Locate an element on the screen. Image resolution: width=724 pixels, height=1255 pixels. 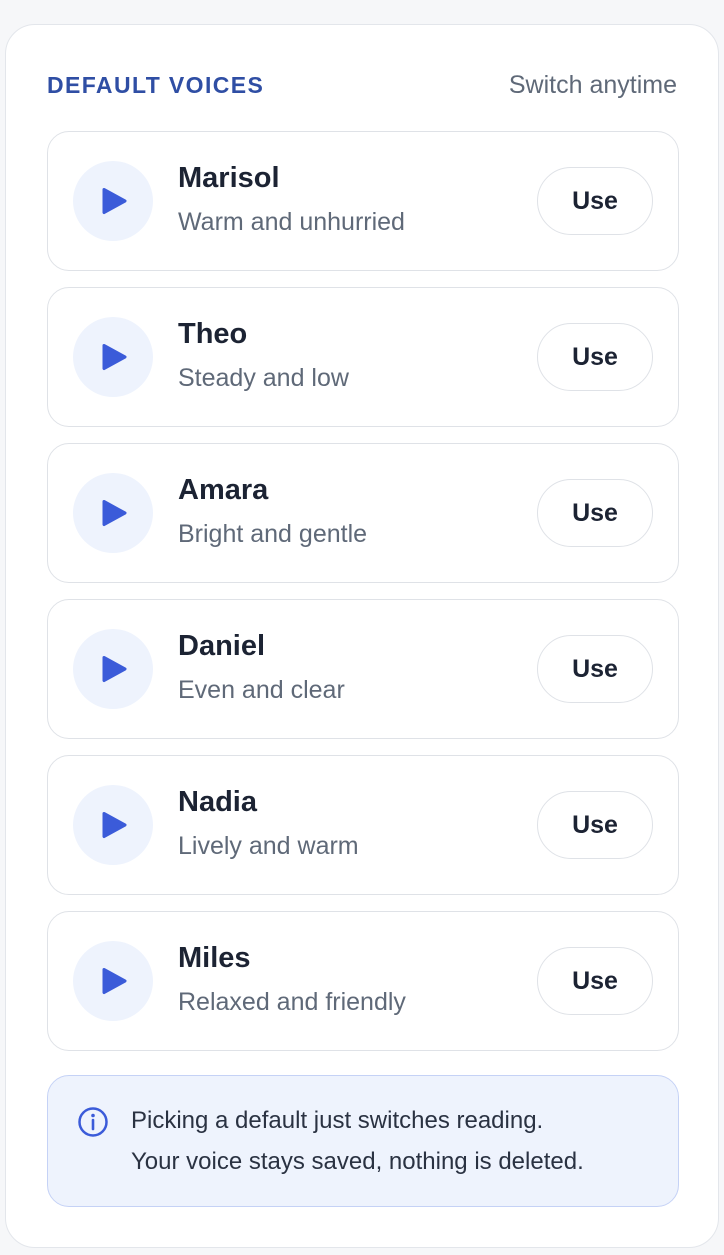
voice-card-marisol: Marisol Warm and unhurried Use is located at coordinates (363, 201).